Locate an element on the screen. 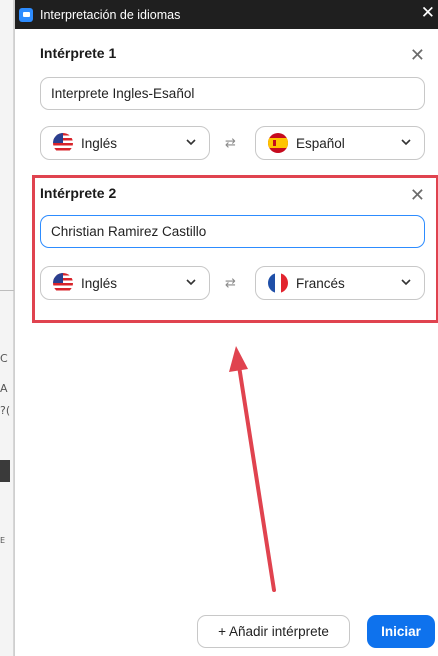 Image resolution: width=438 pixels, height=656 pixels. background-text: E is located at coordinates (3, 540).